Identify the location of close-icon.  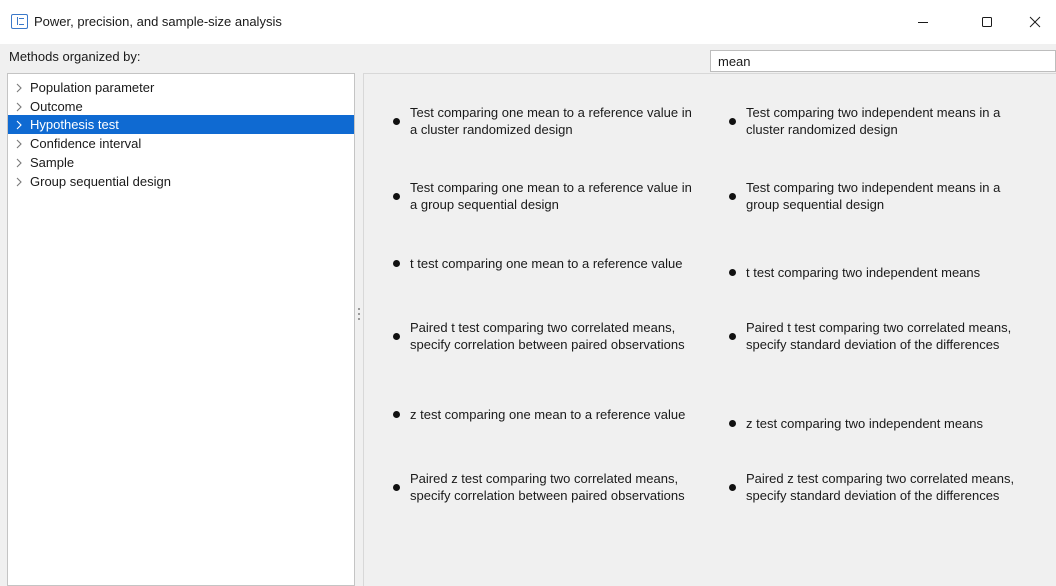
(1035, 22).